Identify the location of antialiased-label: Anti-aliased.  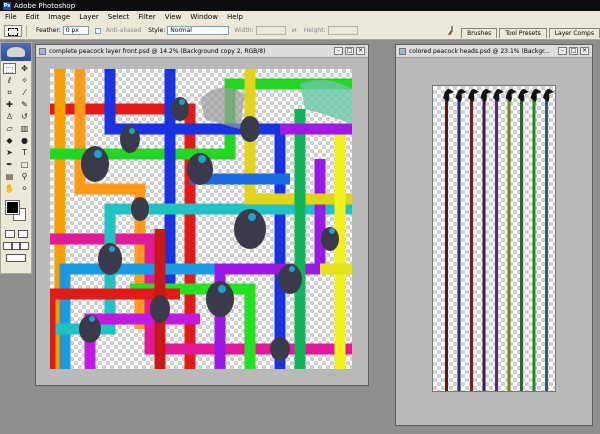
(123, 30).